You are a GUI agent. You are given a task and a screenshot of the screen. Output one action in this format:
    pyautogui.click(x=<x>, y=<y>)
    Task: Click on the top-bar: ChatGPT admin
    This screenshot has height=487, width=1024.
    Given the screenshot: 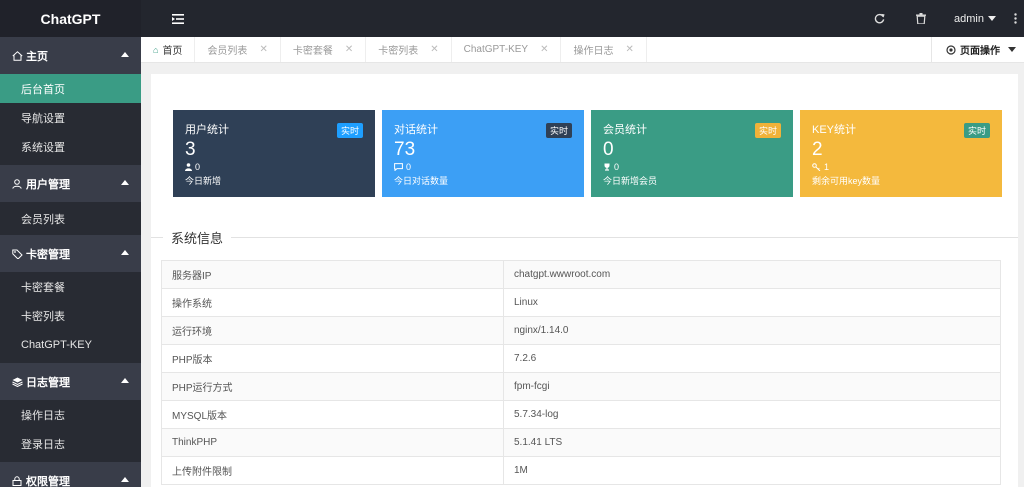 What is the action you would take?
    pyautogui.click(x=512, y=18)
    